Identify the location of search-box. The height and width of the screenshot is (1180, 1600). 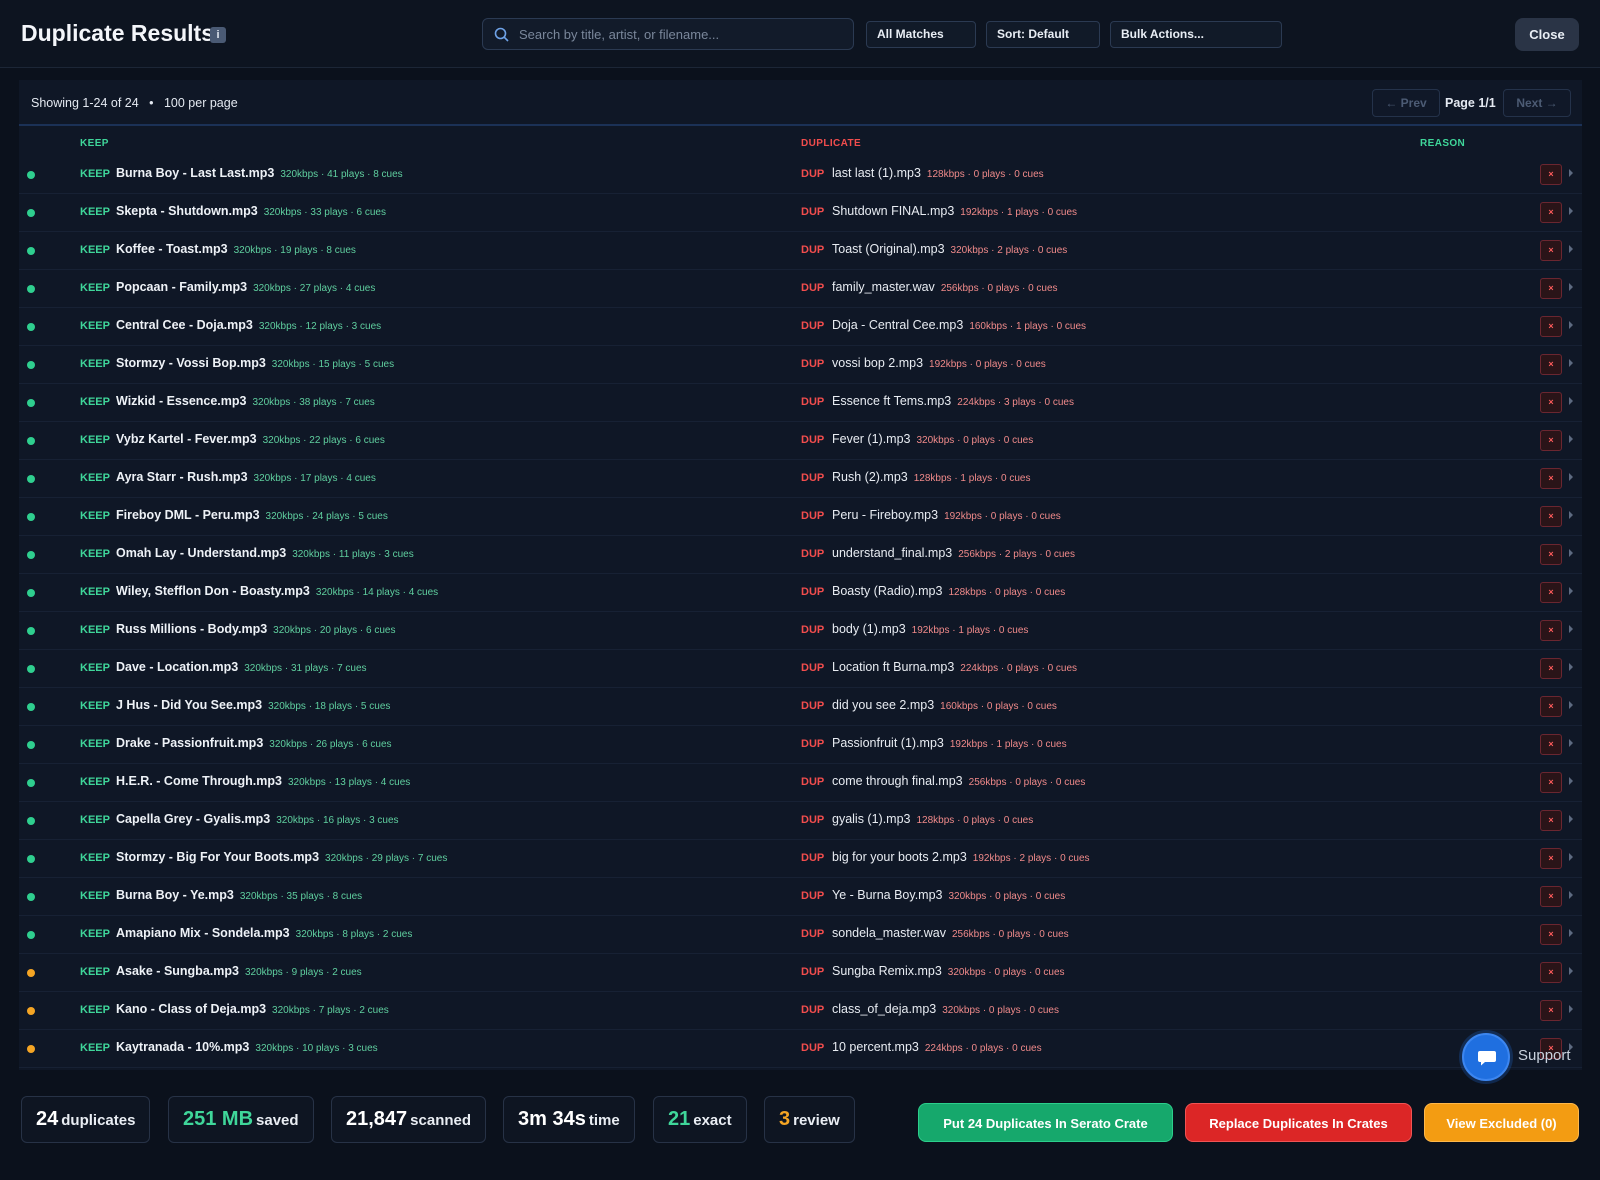
(668, 34).